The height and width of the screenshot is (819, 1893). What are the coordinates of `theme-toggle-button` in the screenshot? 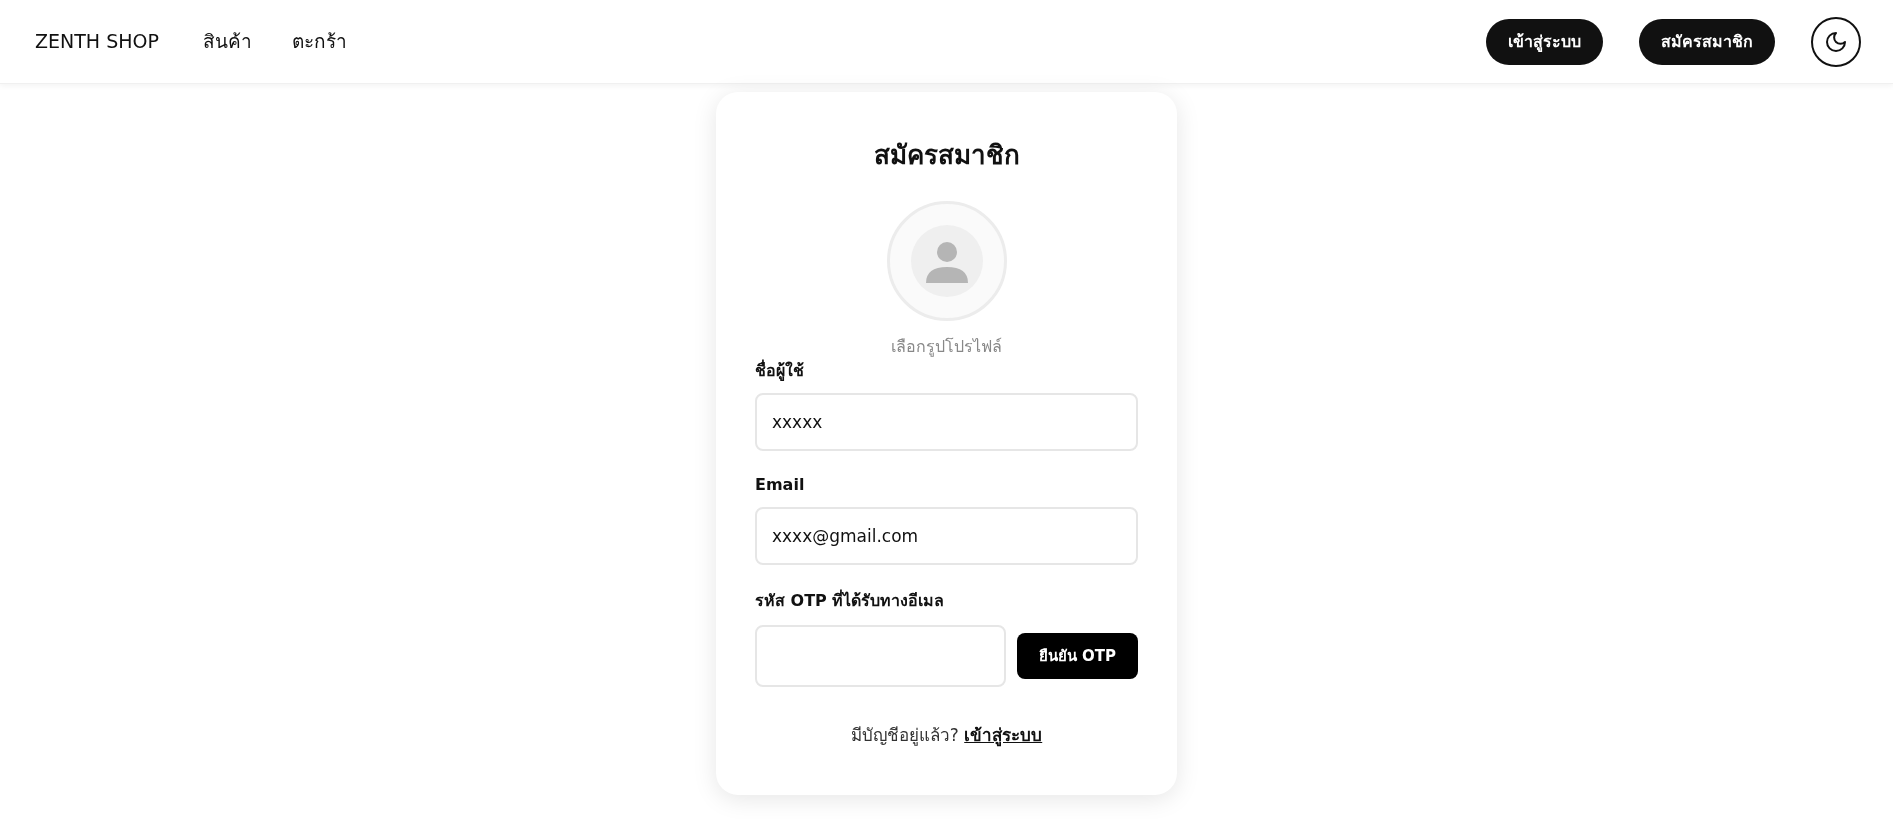 It's located at (1836, 41).